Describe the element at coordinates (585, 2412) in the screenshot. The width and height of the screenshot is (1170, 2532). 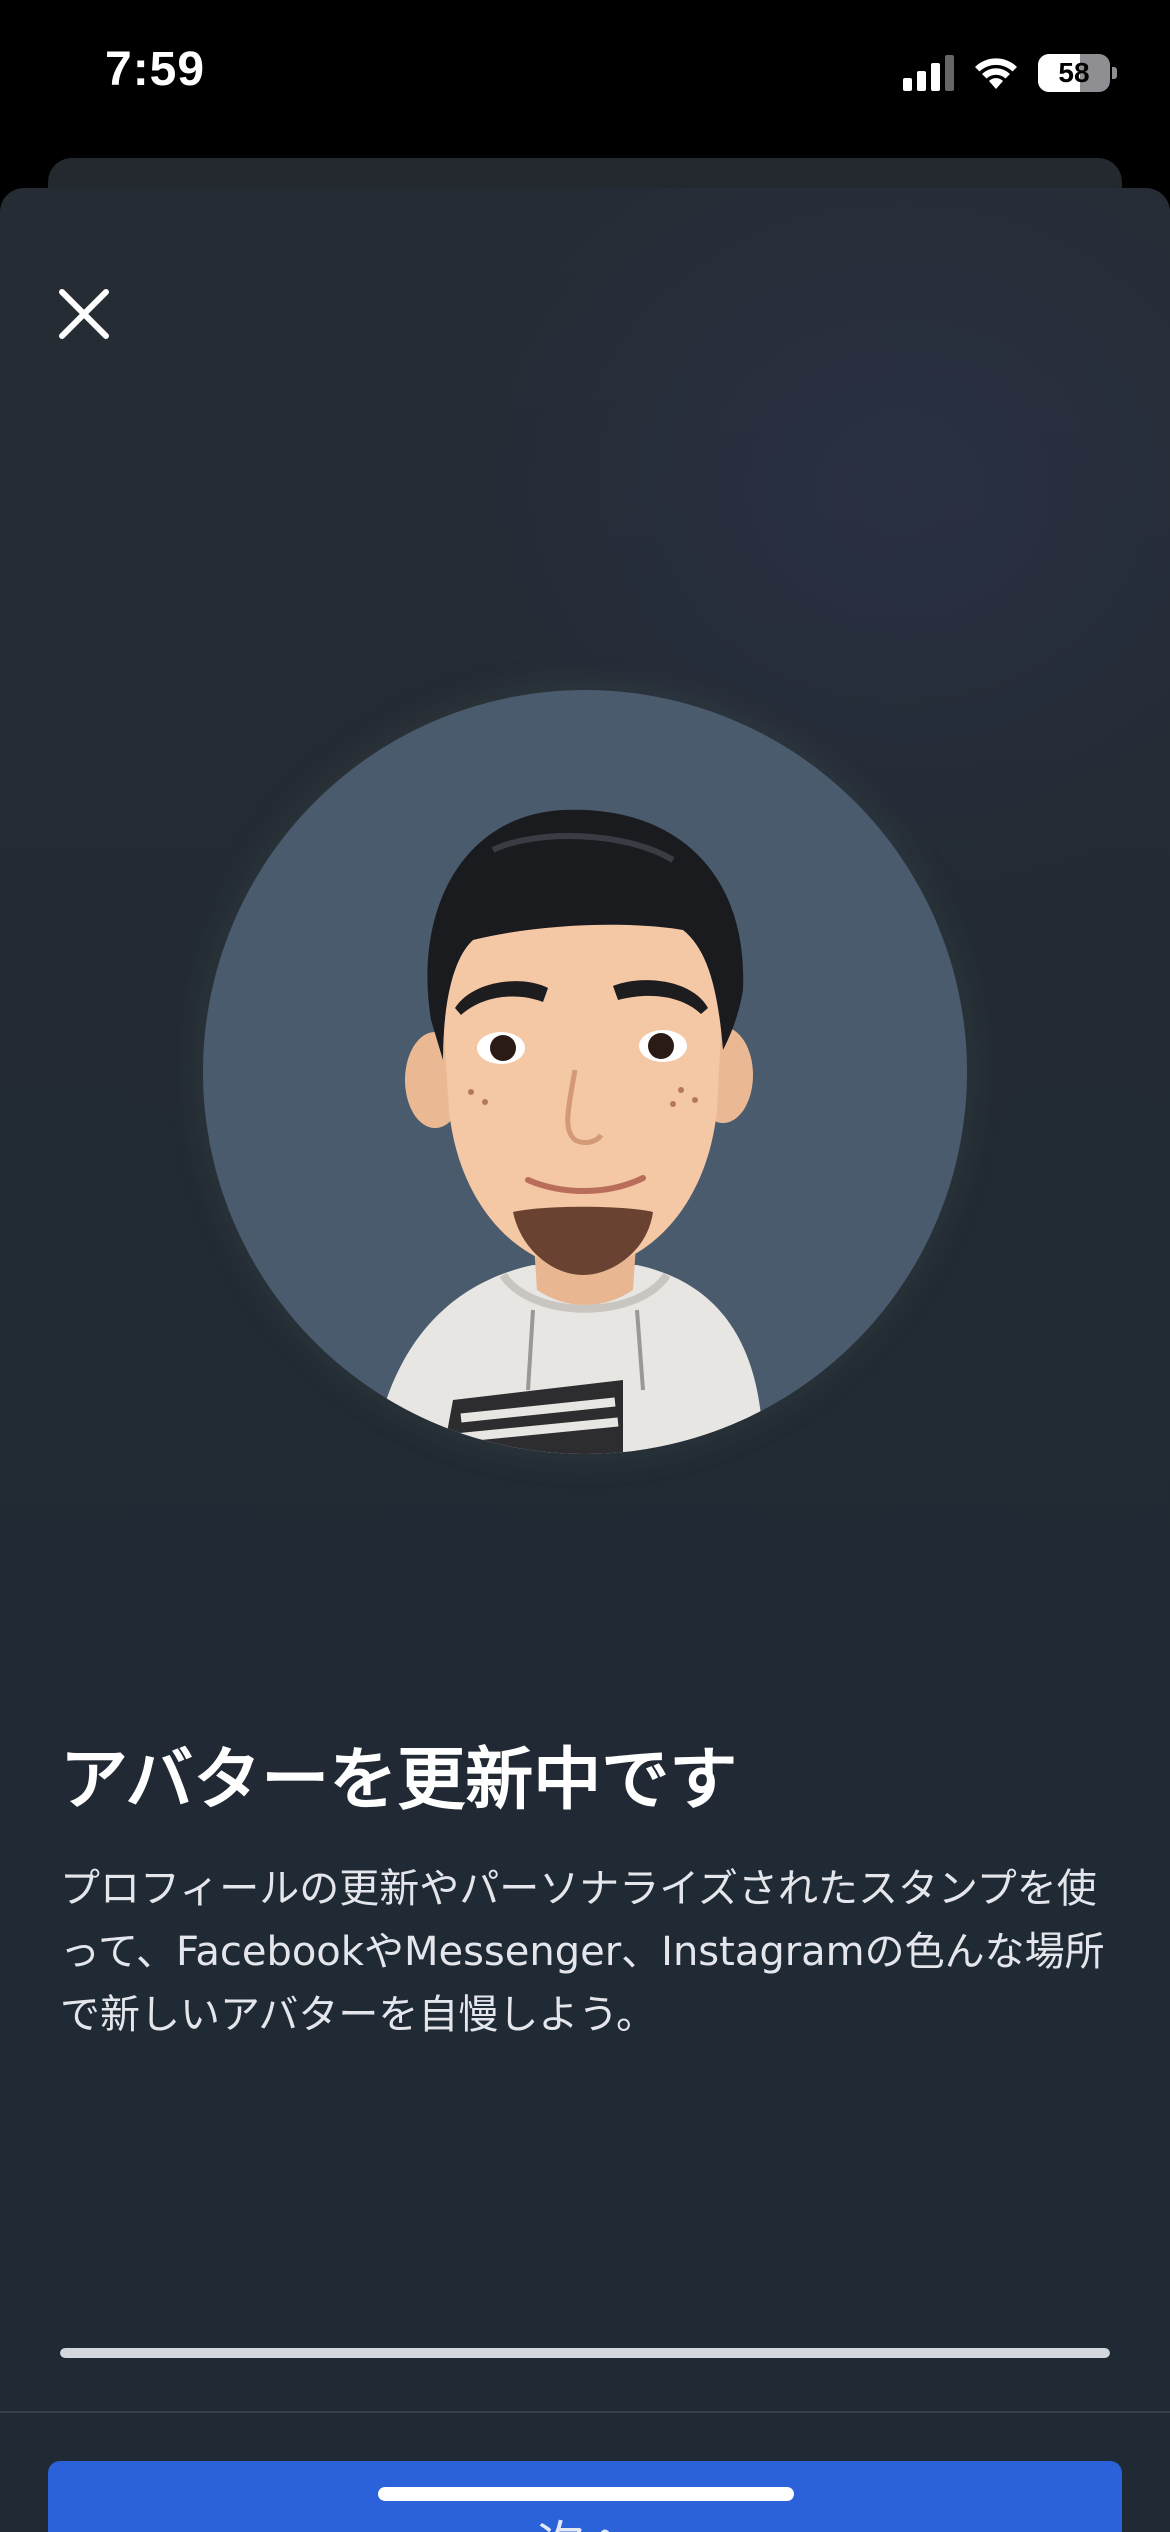
I see `divider` at that location.